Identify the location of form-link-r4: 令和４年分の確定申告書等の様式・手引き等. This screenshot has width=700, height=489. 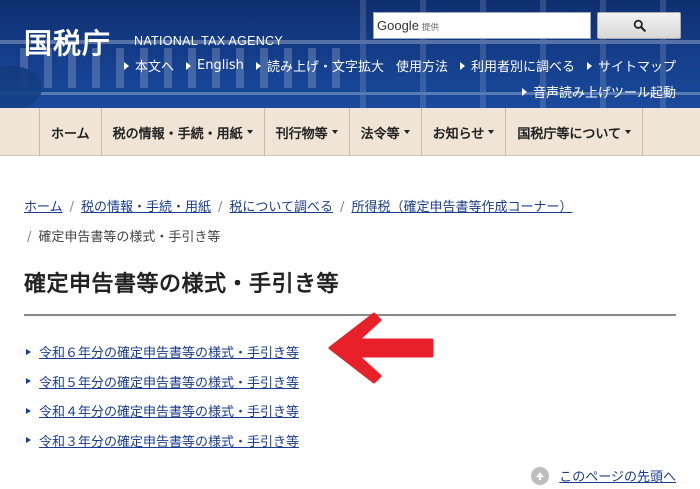
(169, 410).